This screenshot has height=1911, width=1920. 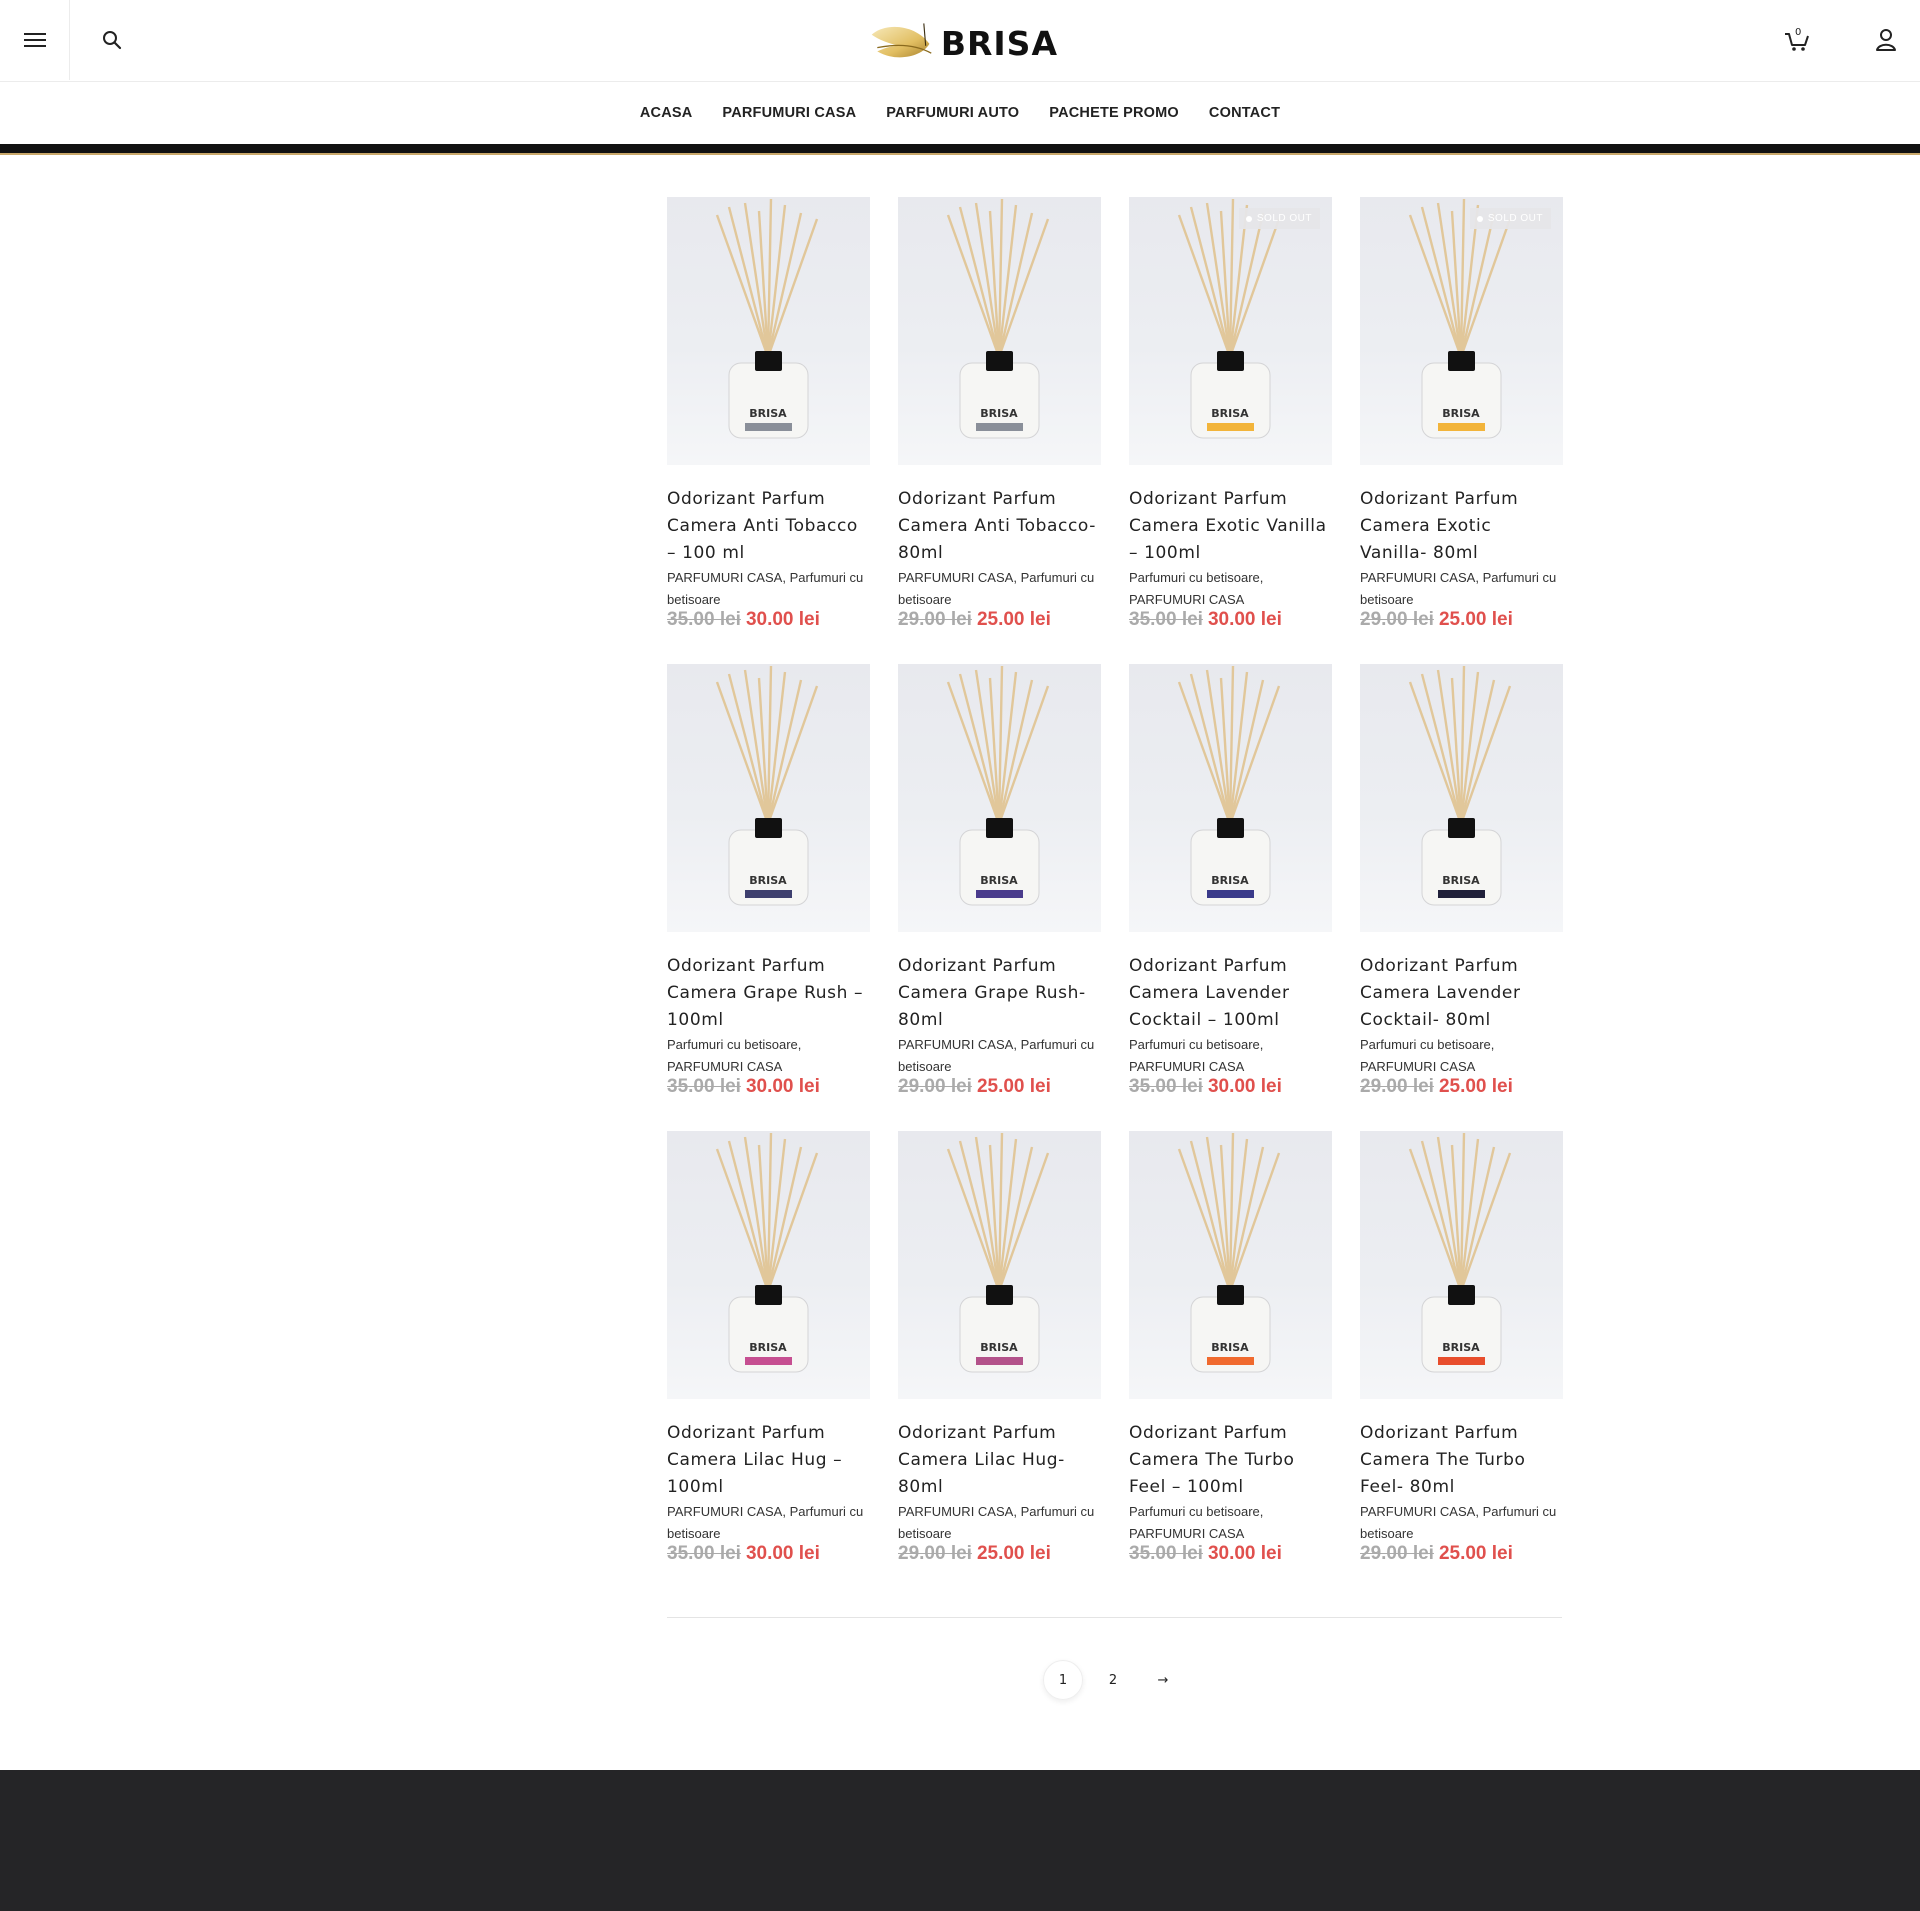 What do you see at coordinates (666, 113) in the screenshot?
I see `nav-item-acasa: ACASA` at bounding box center [666, 113].